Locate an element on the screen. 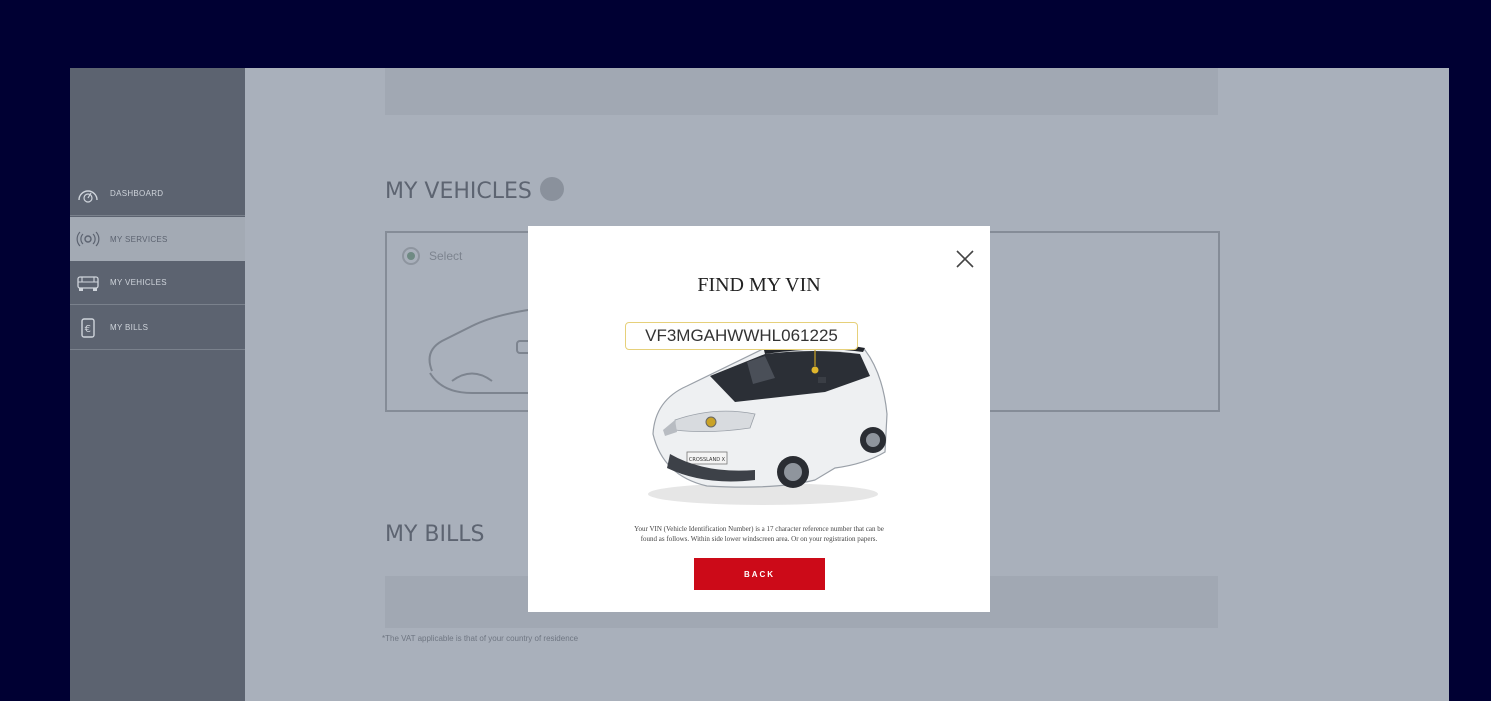  services-panel is located at coordinates (801, 91).